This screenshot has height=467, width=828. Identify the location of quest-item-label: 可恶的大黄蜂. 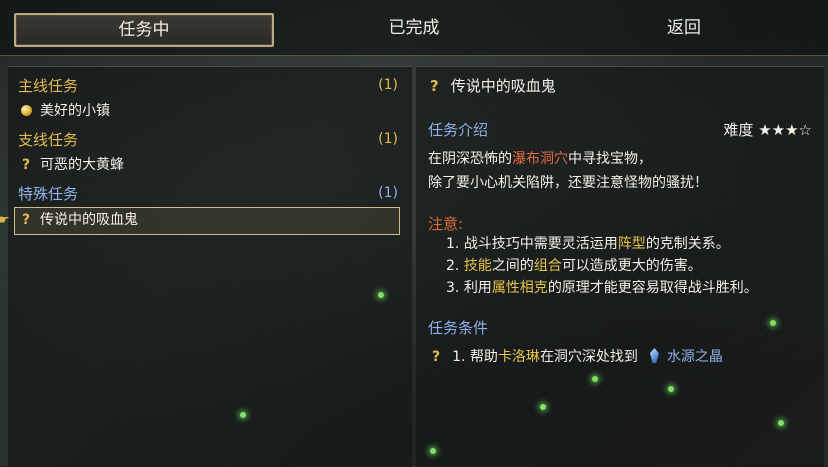
(82, 165).